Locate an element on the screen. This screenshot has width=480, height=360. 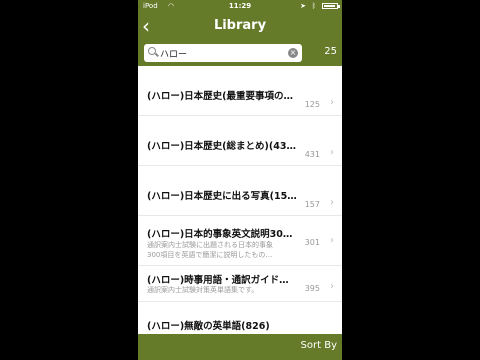
search-bar: ハロー × 25 is located at coordinates (240, 54).